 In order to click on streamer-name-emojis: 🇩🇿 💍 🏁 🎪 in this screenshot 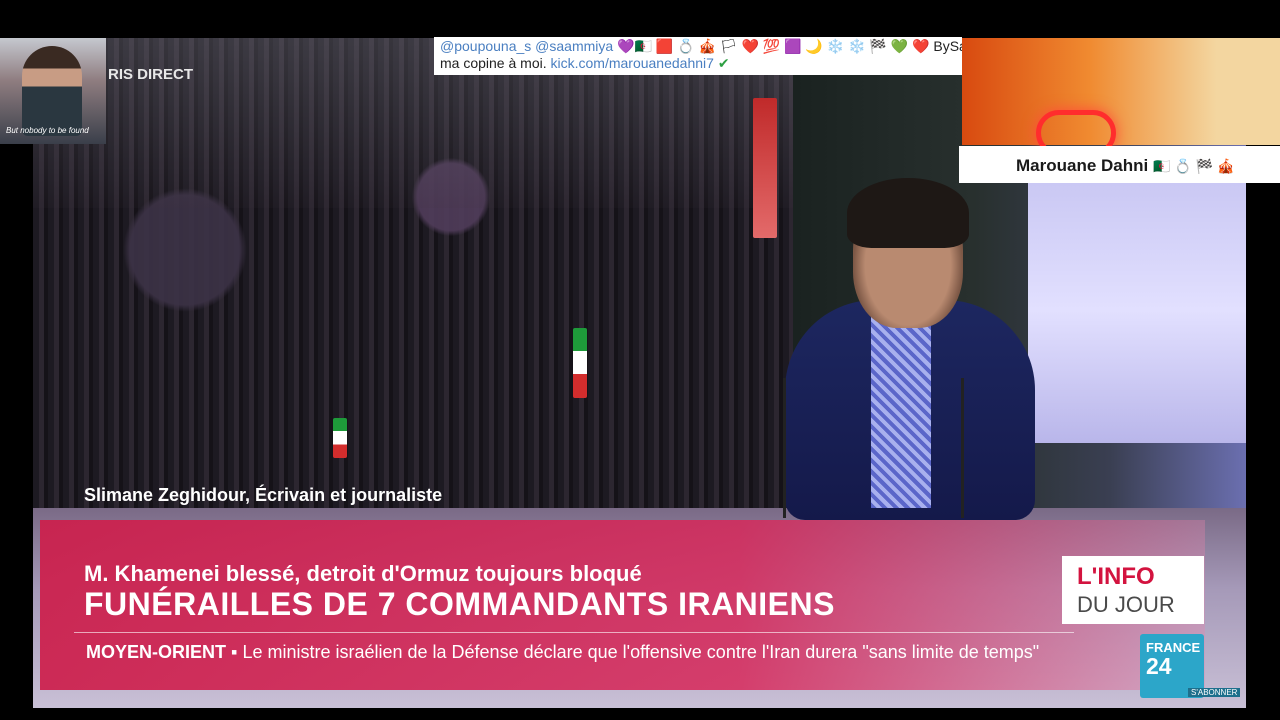, I will do `click(1193, 166)`.